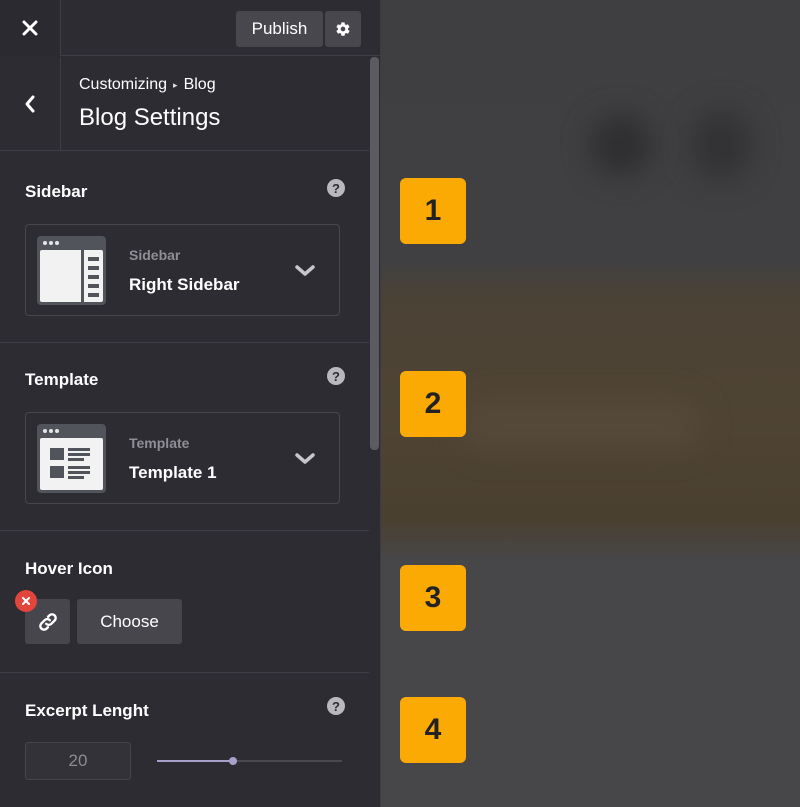 Image resolution: width=800 pixels, height=807 pixels. Describe the element at coordinates (47, 621) in the screenshot. I see `link-icon` at that location.